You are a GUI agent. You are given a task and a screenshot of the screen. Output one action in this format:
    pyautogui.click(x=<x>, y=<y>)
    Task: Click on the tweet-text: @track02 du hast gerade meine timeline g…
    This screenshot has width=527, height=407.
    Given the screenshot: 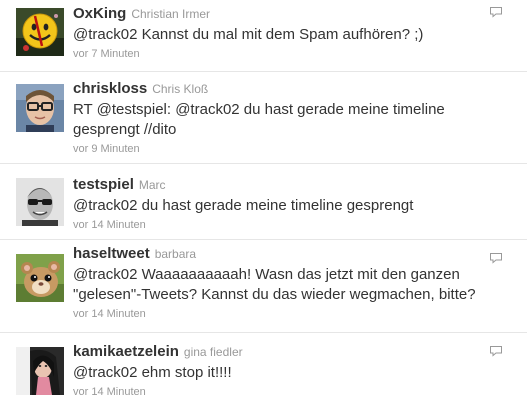 What is the action you would take?
    pyautogui.click(x=243, y=205)
    